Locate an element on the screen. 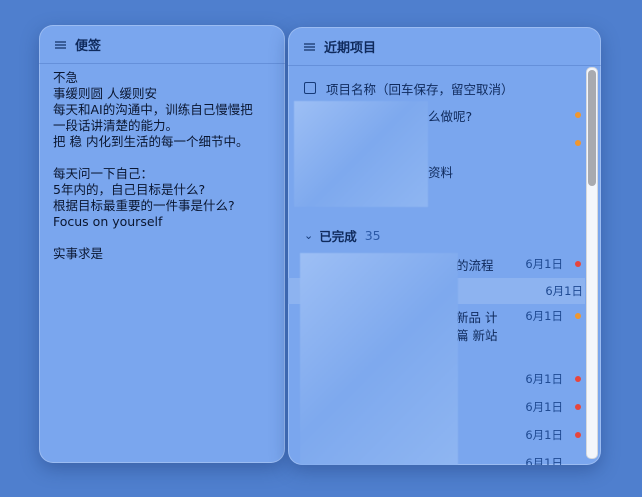  item-text: 资料 is located at coordinates (441, 172).